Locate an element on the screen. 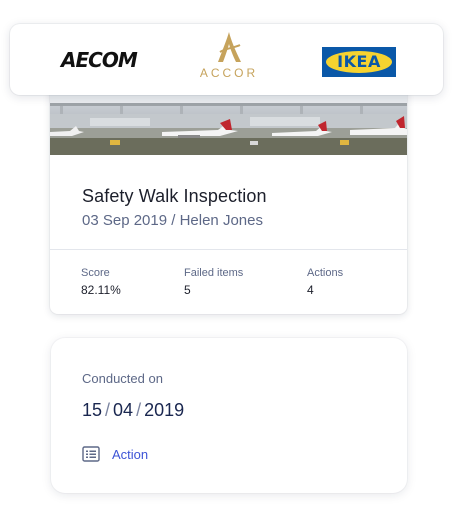 This screenshot has width=453, height=506. accor-logo-text: ACCOR is located at coordinates (229, 73).